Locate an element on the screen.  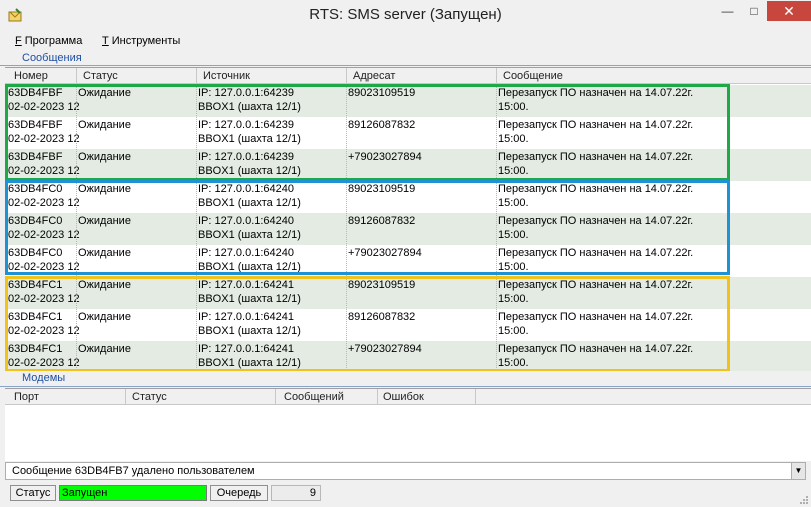
col-source: Источник is located at coordinates (226, 76).